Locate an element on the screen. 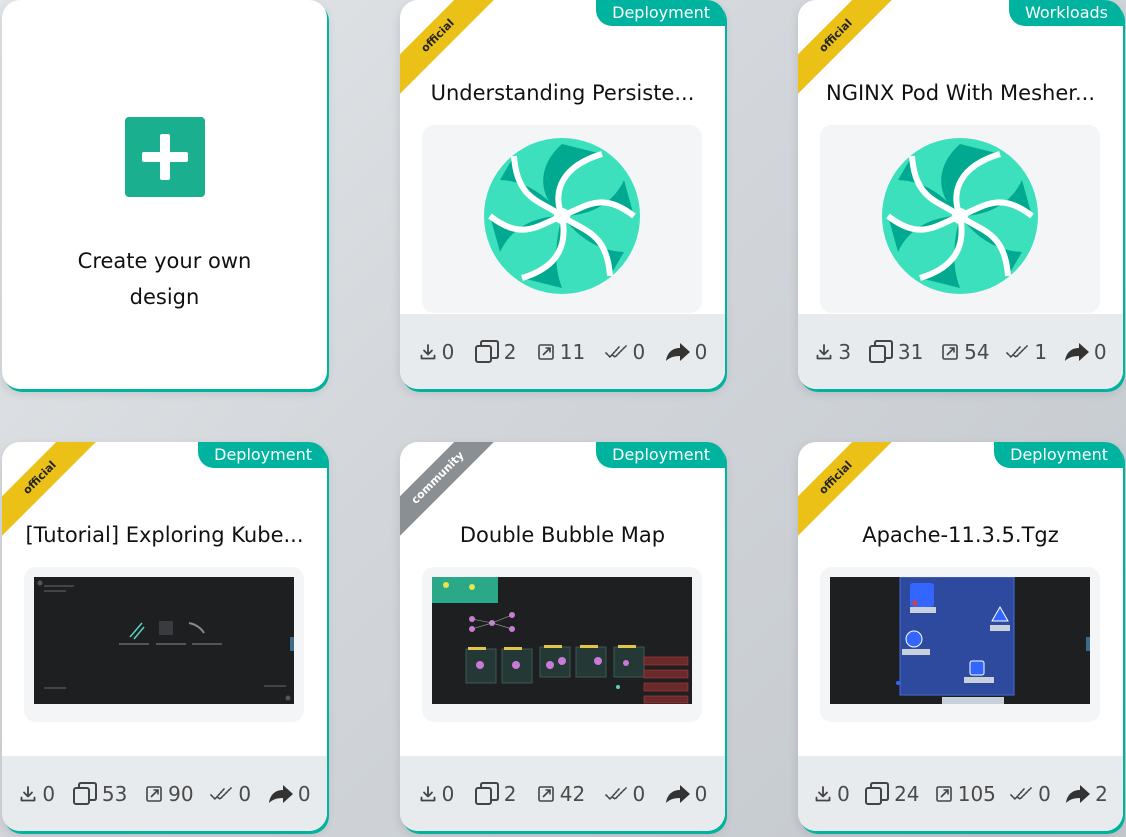 This screenshot has height=837, width=1126. deploys-stat: 1 is located at coordinates (1026, 352).